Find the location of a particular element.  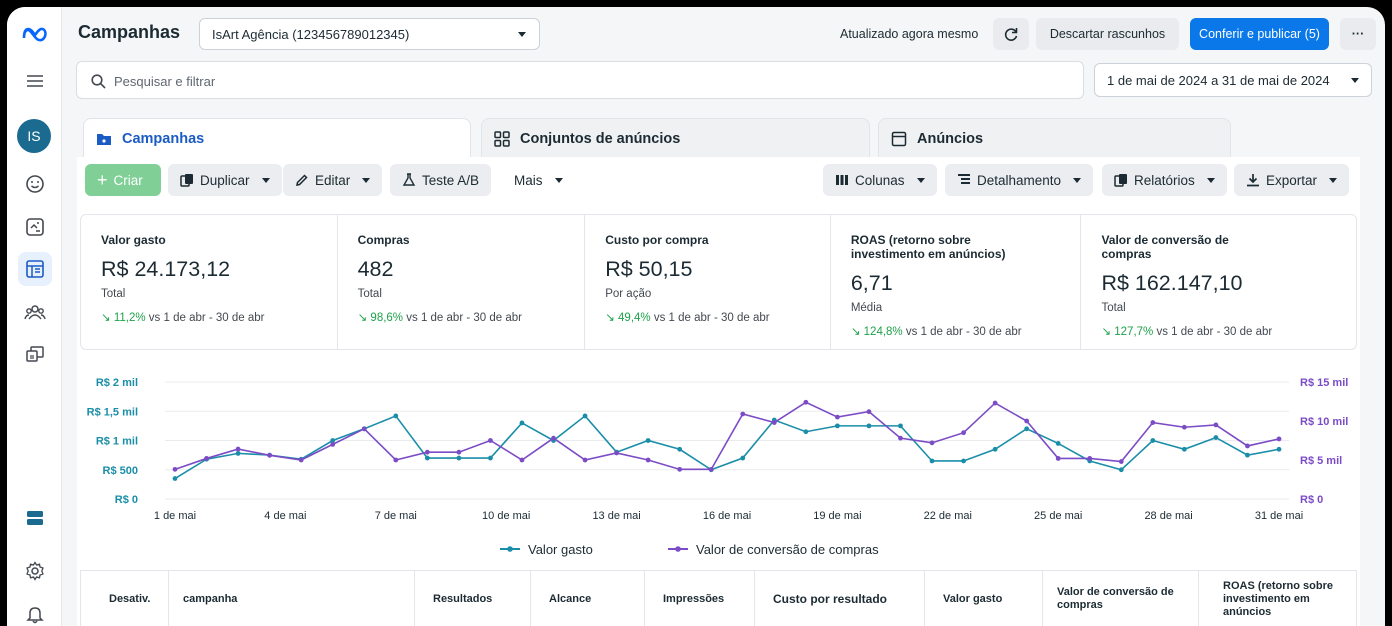

column-header: Alcance is located at coordinates (588, 598).